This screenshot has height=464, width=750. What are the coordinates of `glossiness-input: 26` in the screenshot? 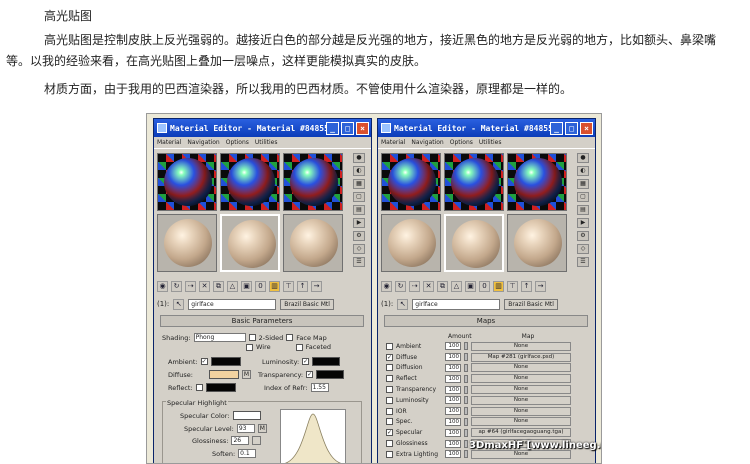 It's located at (240, 440).